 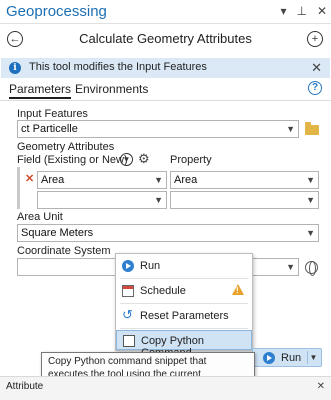 I want to click on pane-title: Geoprocessing, so click(x=56, y=11).